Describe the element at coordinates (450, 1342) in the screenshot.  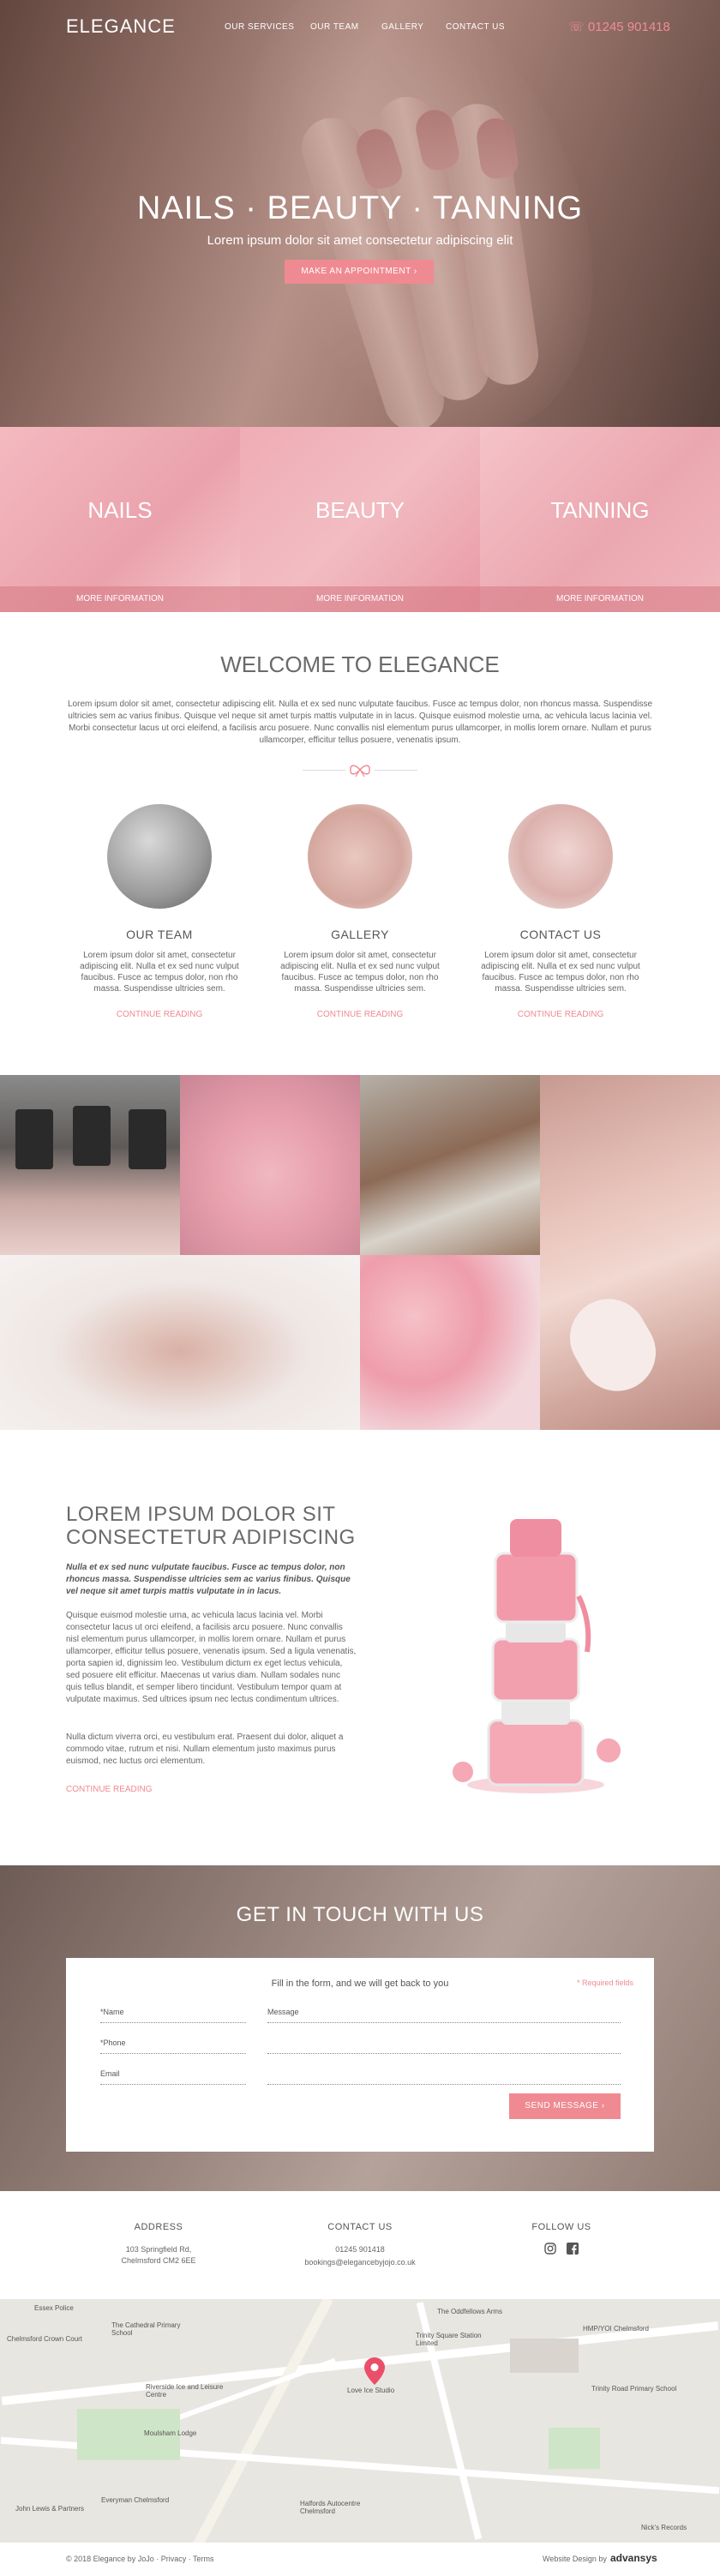
I see `gallery-photo-balloons` at that location.